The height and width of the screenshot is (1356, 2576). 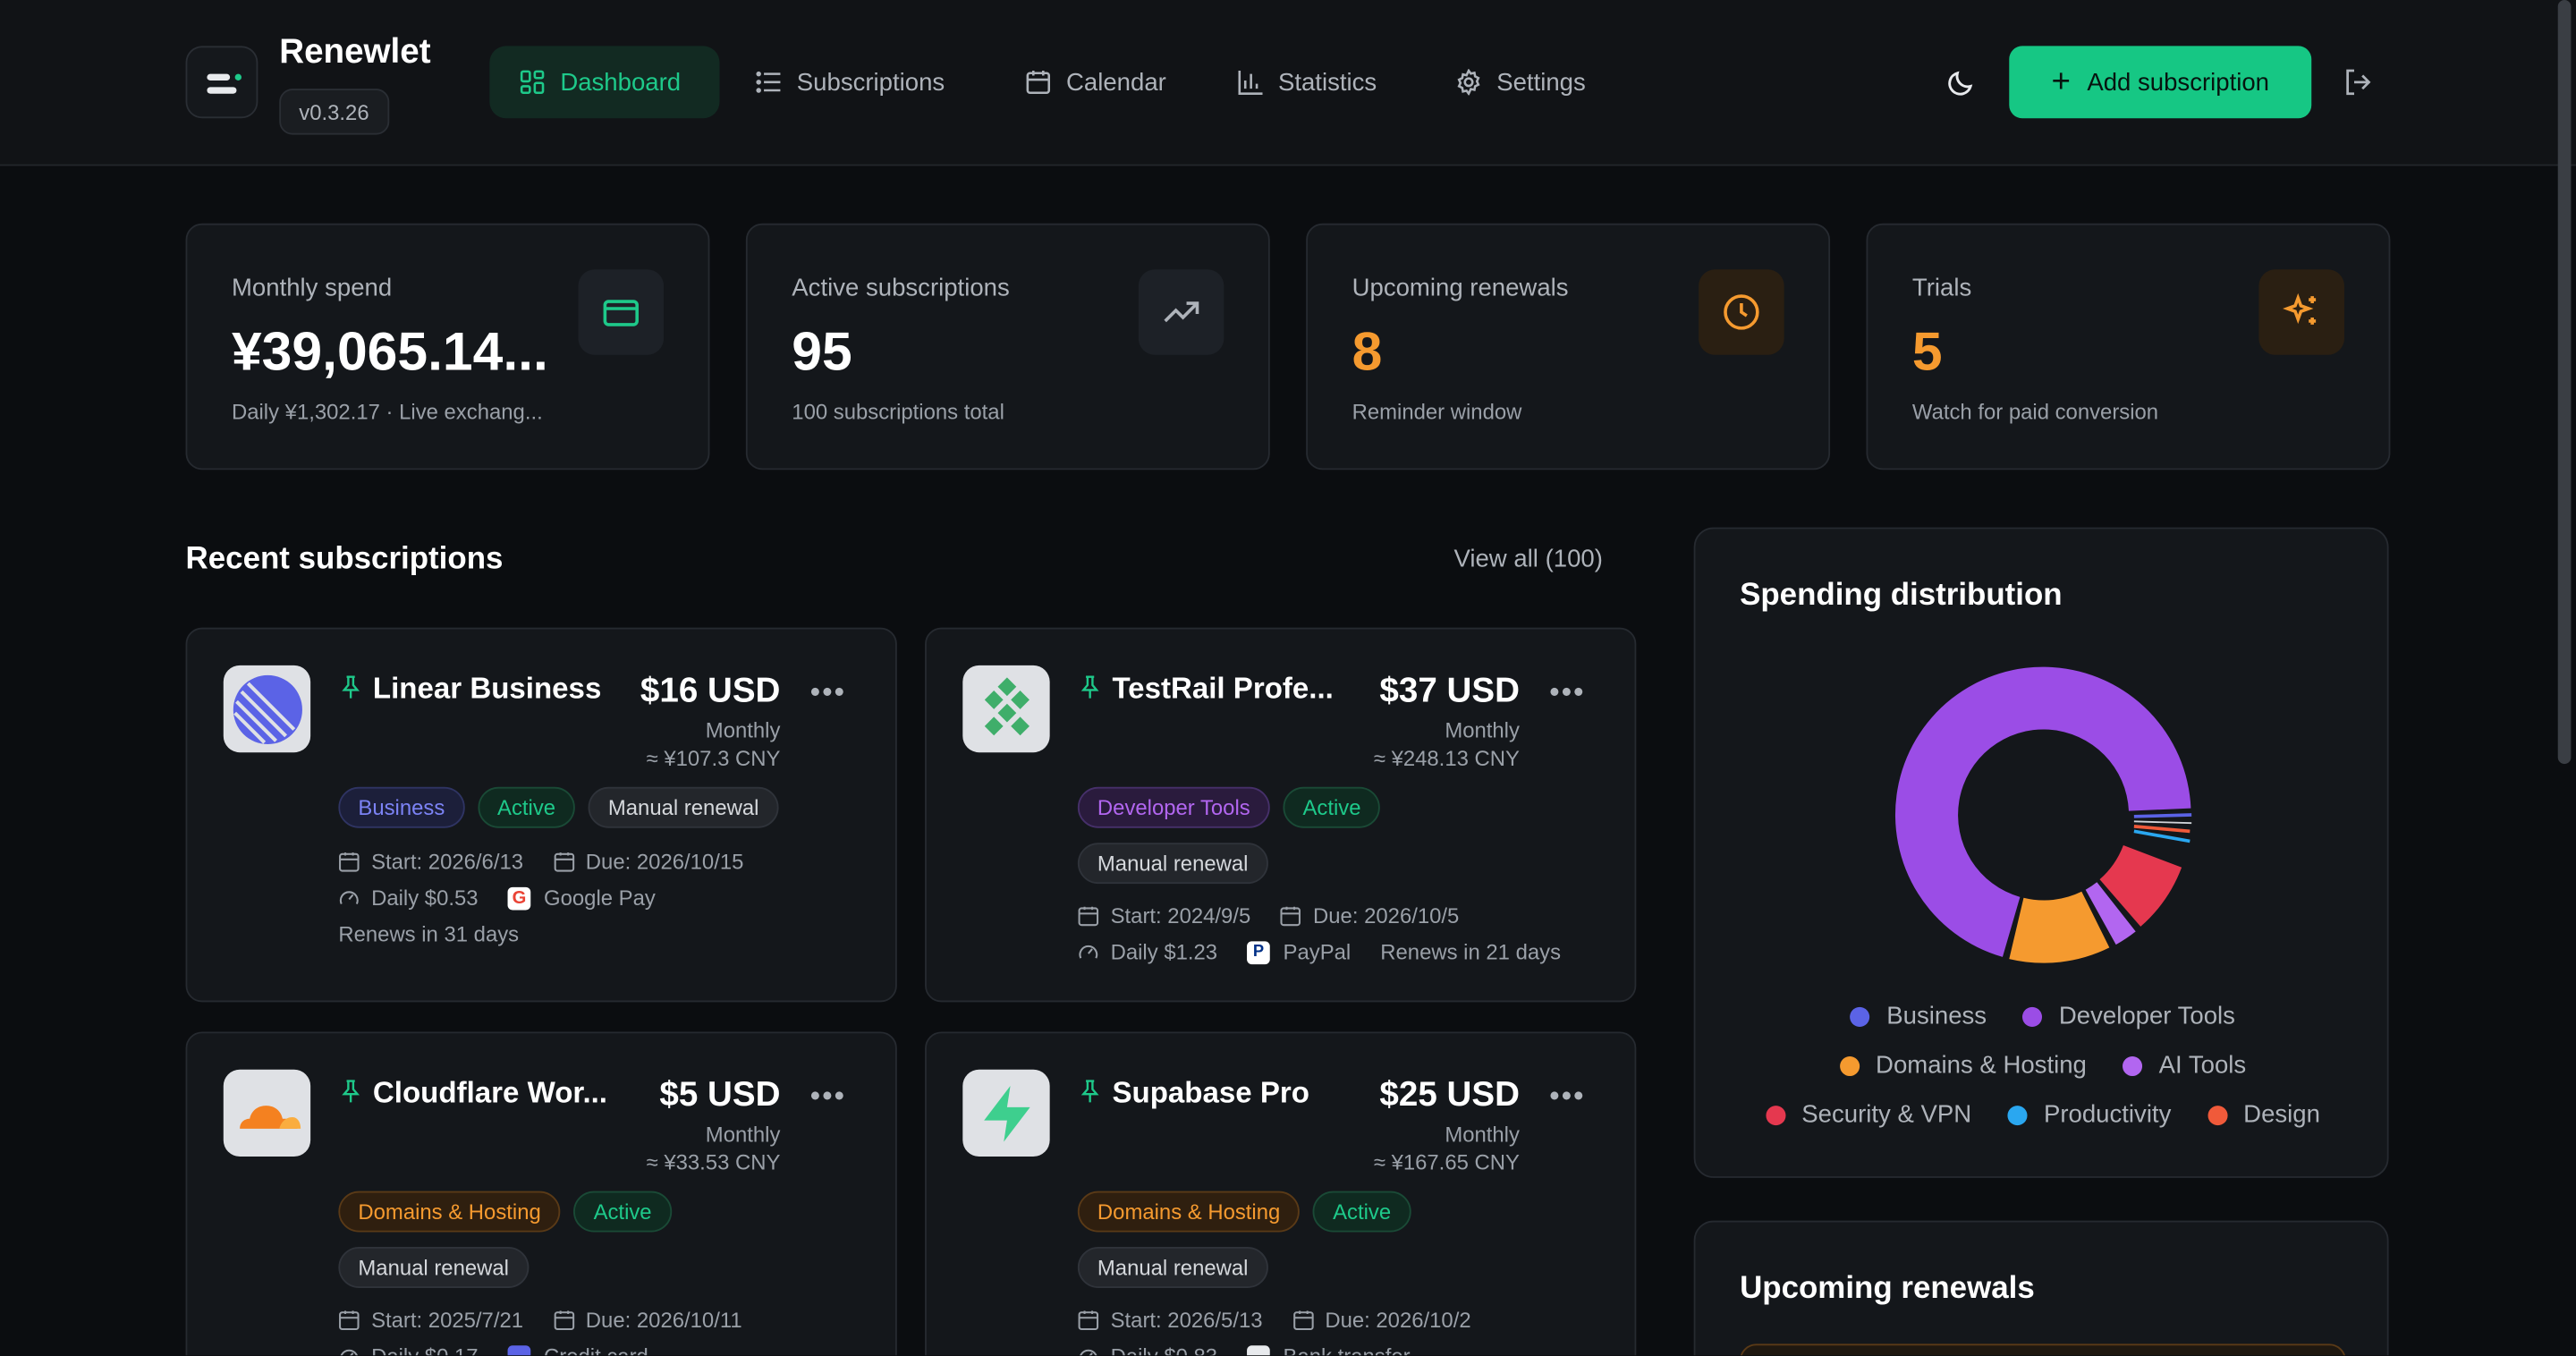 I want to click on legend-item-developer-tools: Developer Tools, so click(x=2128, y=1016).